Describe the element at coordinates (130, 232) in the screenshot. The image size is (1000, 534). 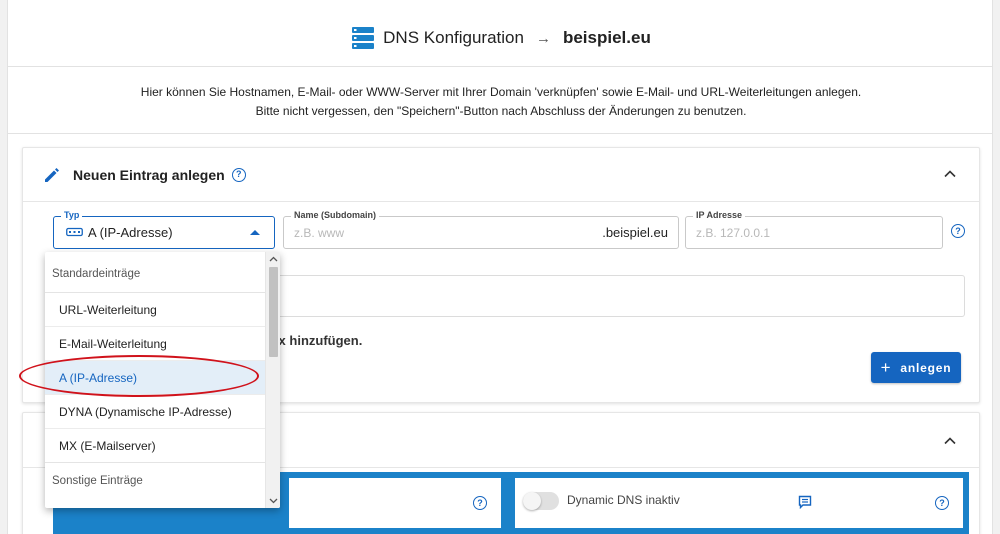
I see `type-value: A (IP-Adresse)` at that location.